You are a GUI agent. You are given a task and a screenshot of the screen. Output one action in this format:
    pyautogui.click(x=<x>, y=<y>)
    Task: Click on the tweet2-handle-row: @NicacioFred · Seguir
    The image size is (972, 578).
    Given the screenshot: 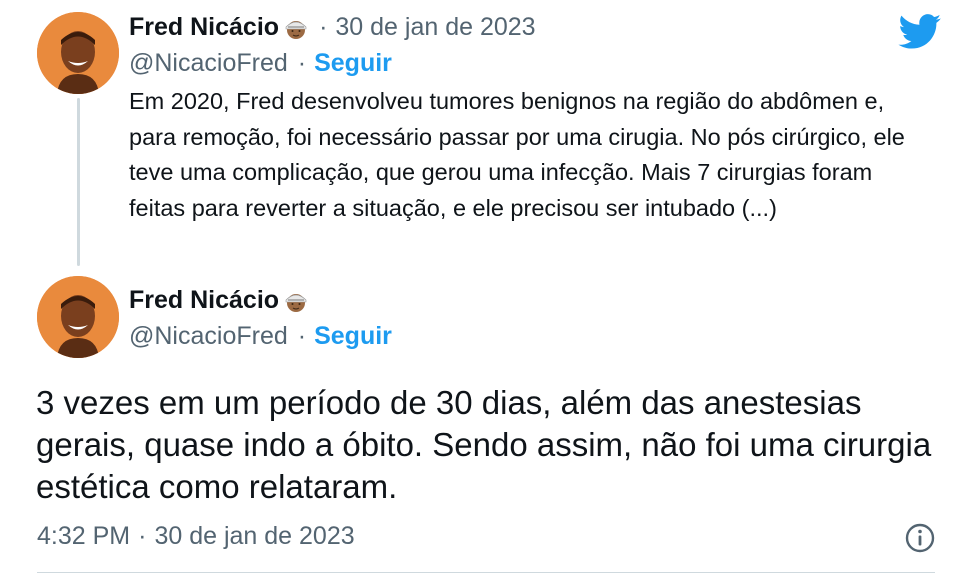 What is the action you would take?
    pyautogui.click(x=260, y=336)
    